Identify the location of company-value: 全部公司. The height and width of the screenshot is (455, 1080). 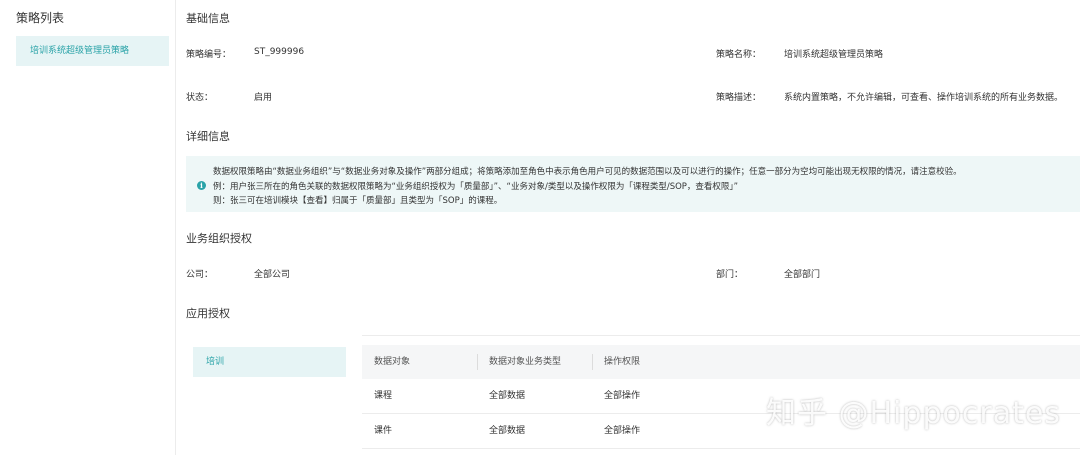
(272, 275).